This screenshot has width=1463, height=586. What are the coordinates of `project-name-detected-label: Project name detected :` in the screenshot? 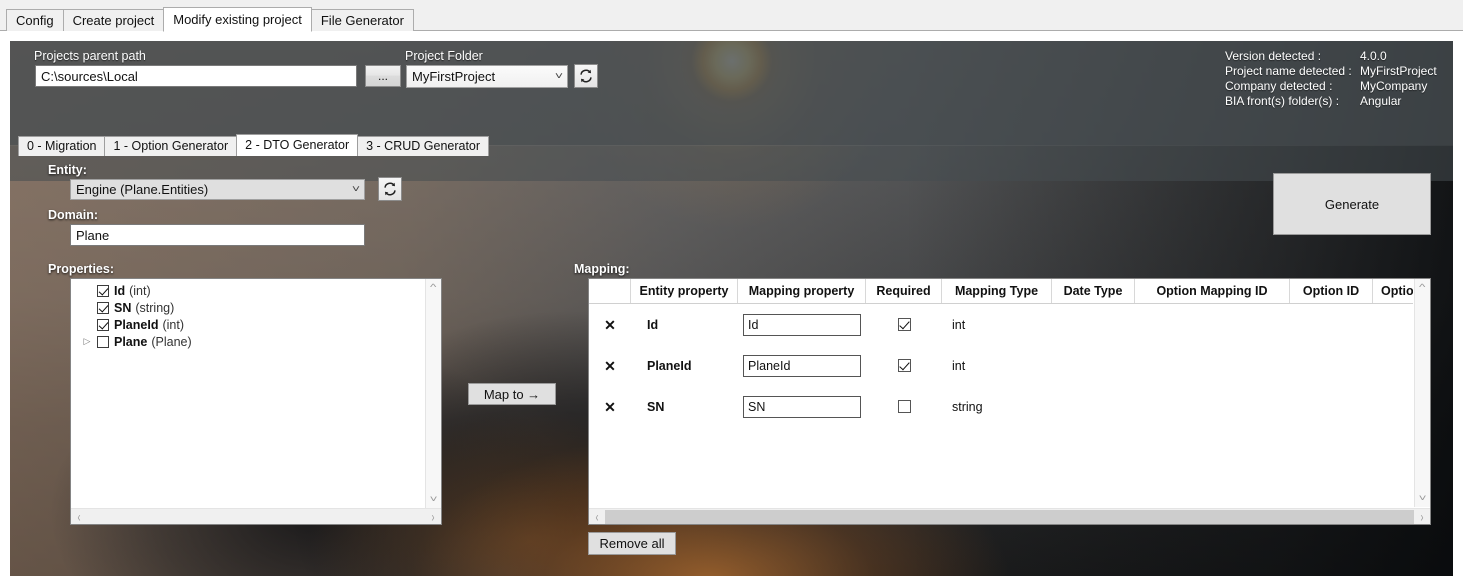 It's located at (1288, 71).